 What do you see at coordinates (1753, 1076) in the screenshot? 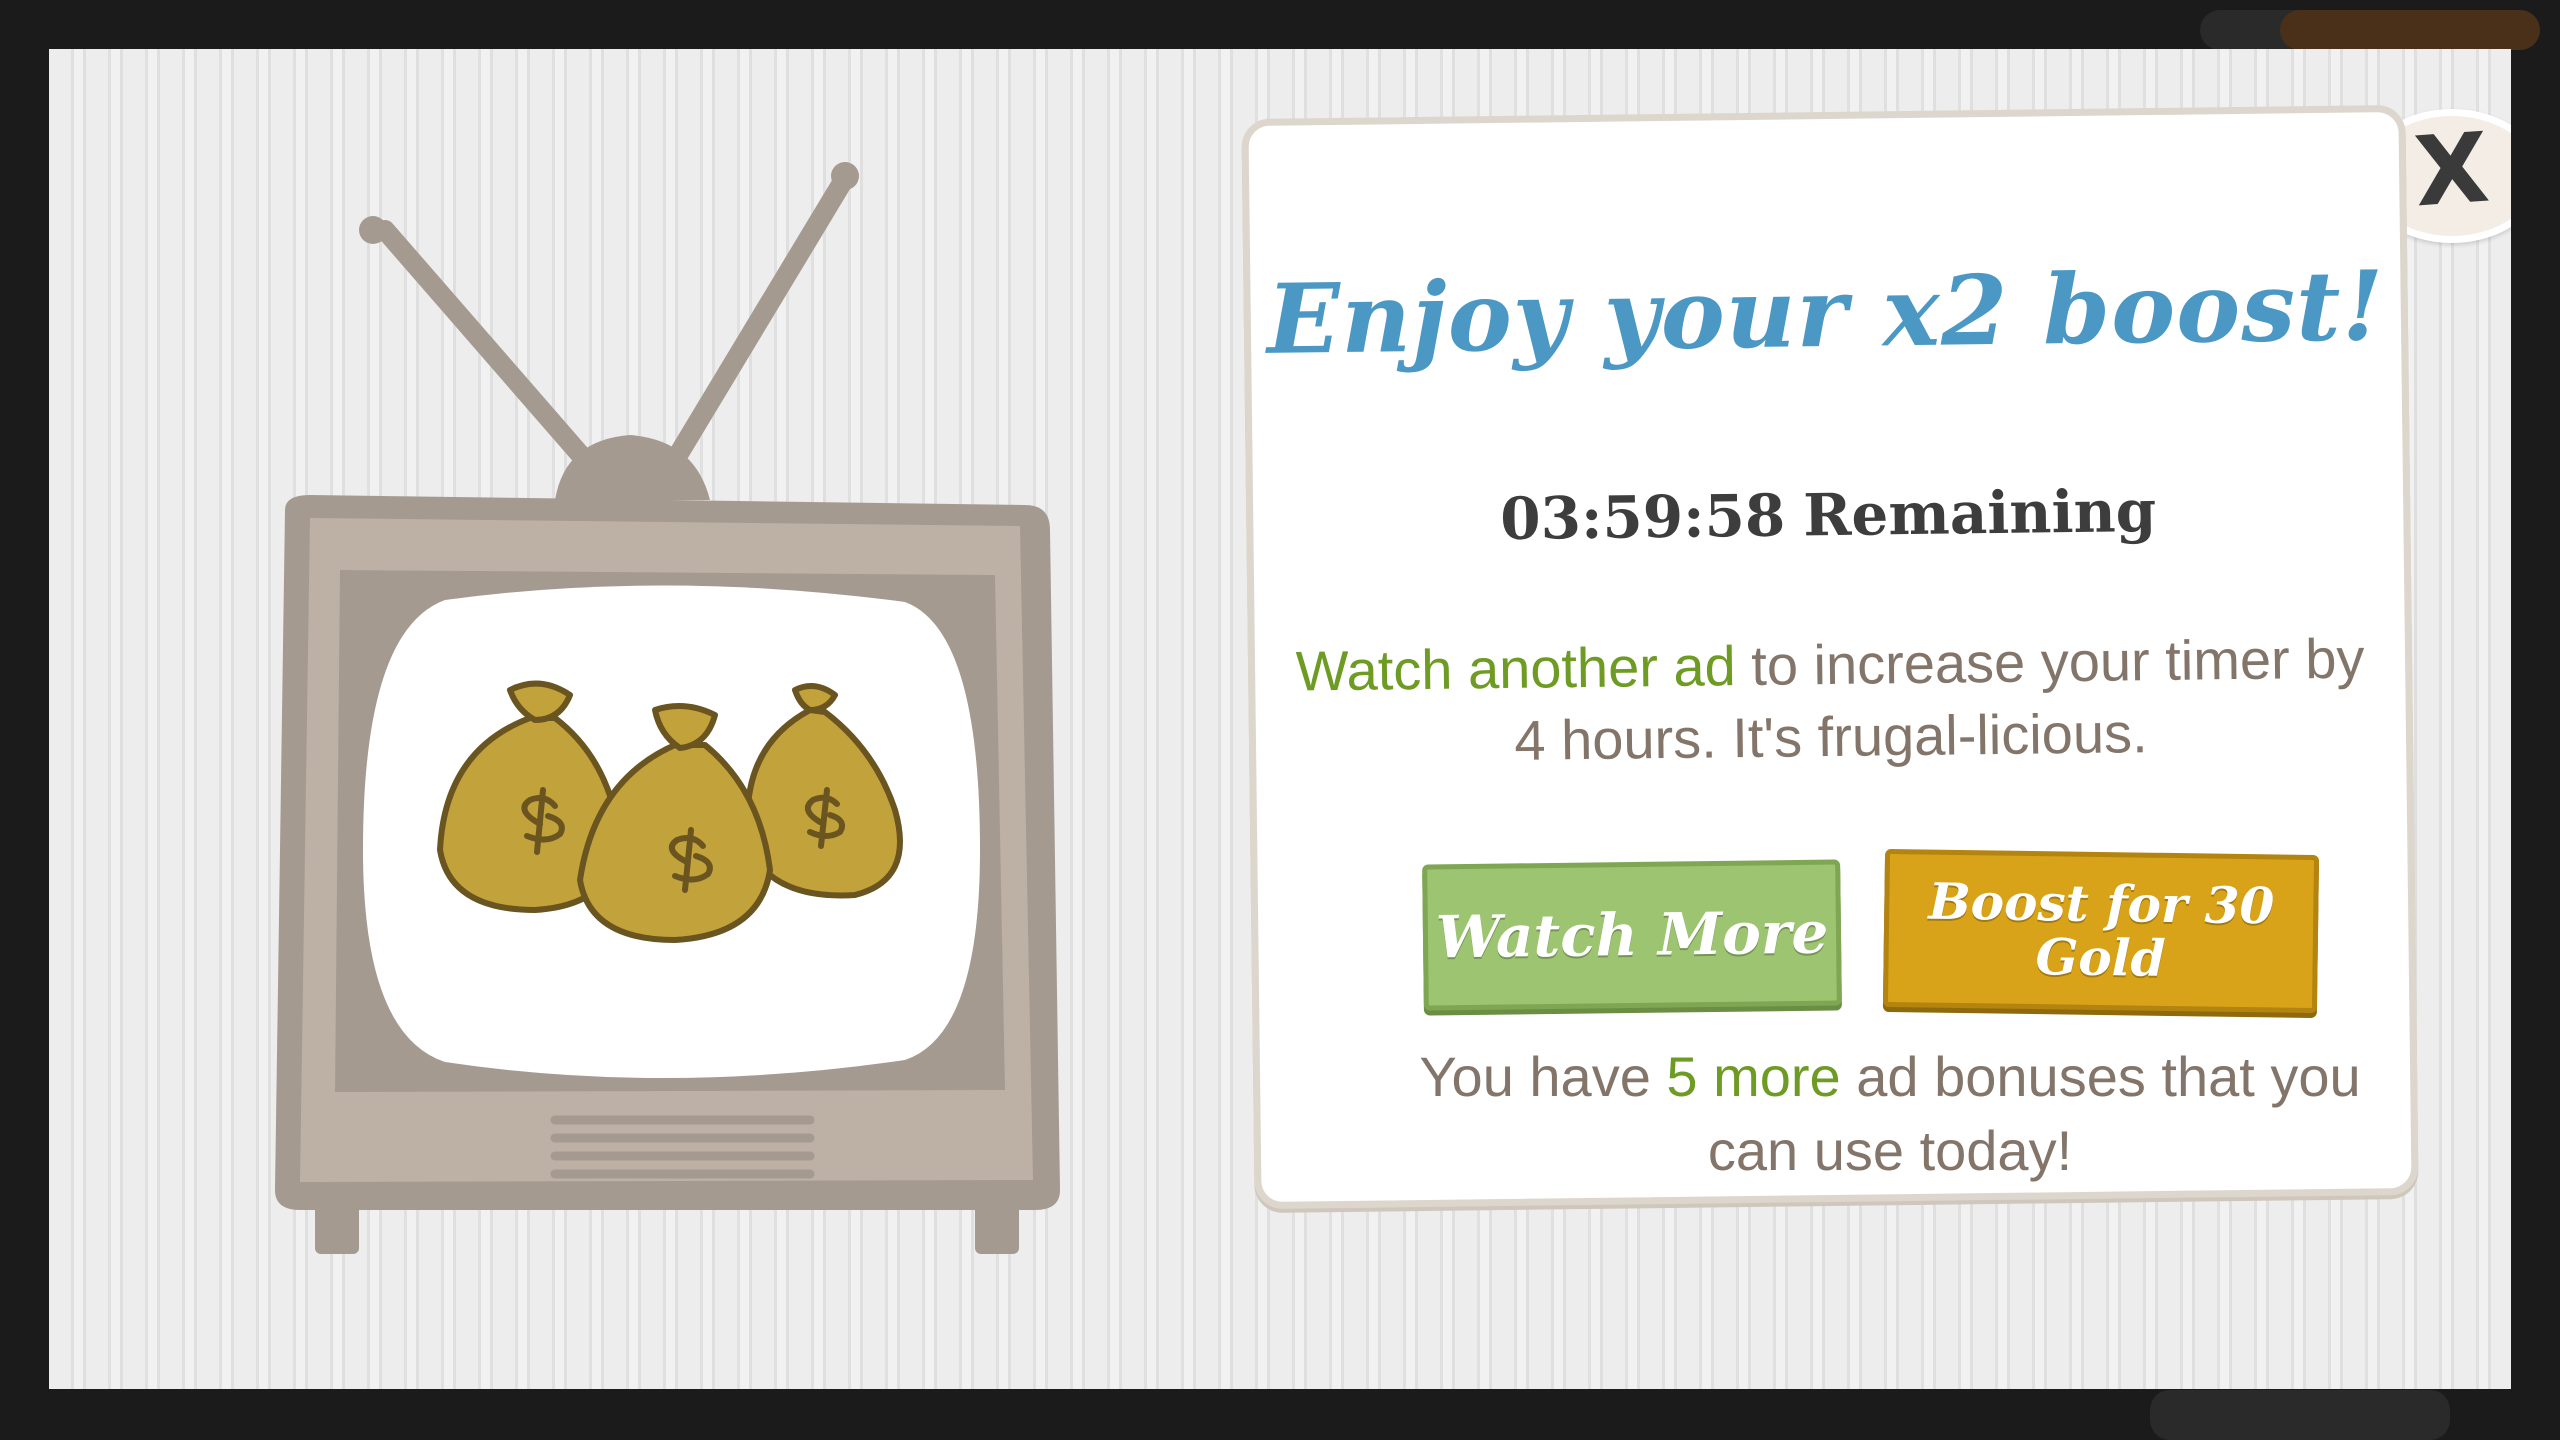
I see `bonus-count: 5 more` at bounding box center [1753, 1076].